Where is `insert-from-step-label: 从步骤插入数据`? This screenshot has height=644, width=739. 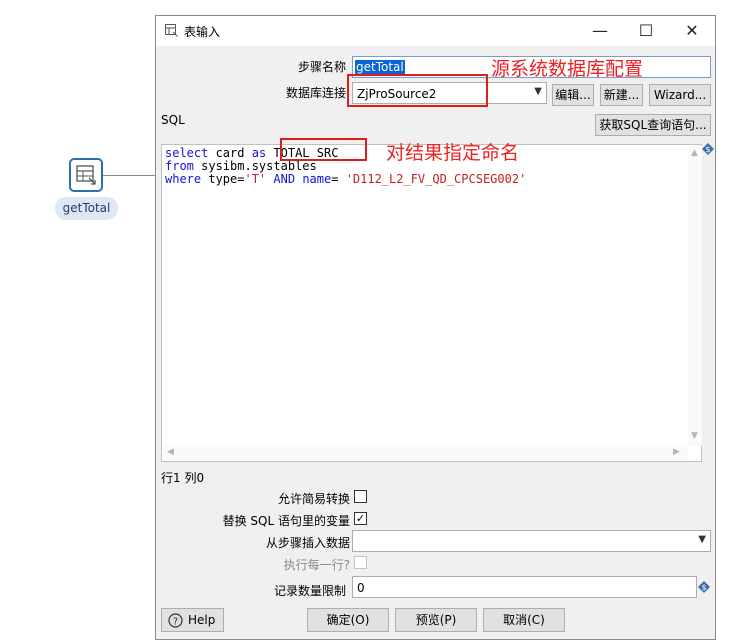 insert-from-step-label: 从步骤插入数据 is located at coordinates (307, 543).